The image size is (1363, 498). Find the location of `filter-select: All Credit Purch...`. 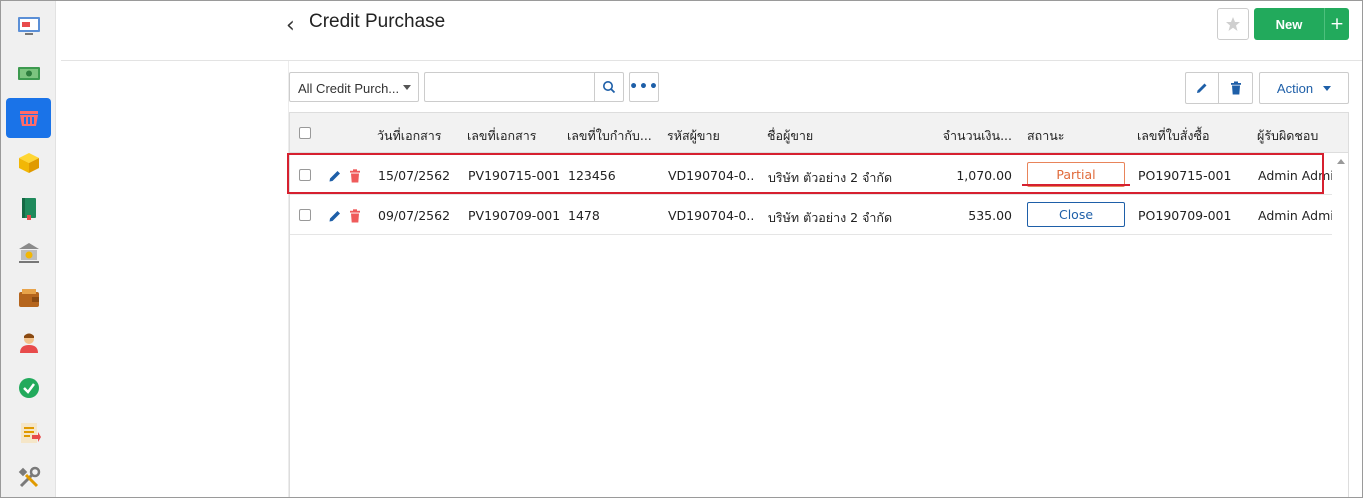

filter-select: All Credit Purch... is located at coordinates (354, 87).